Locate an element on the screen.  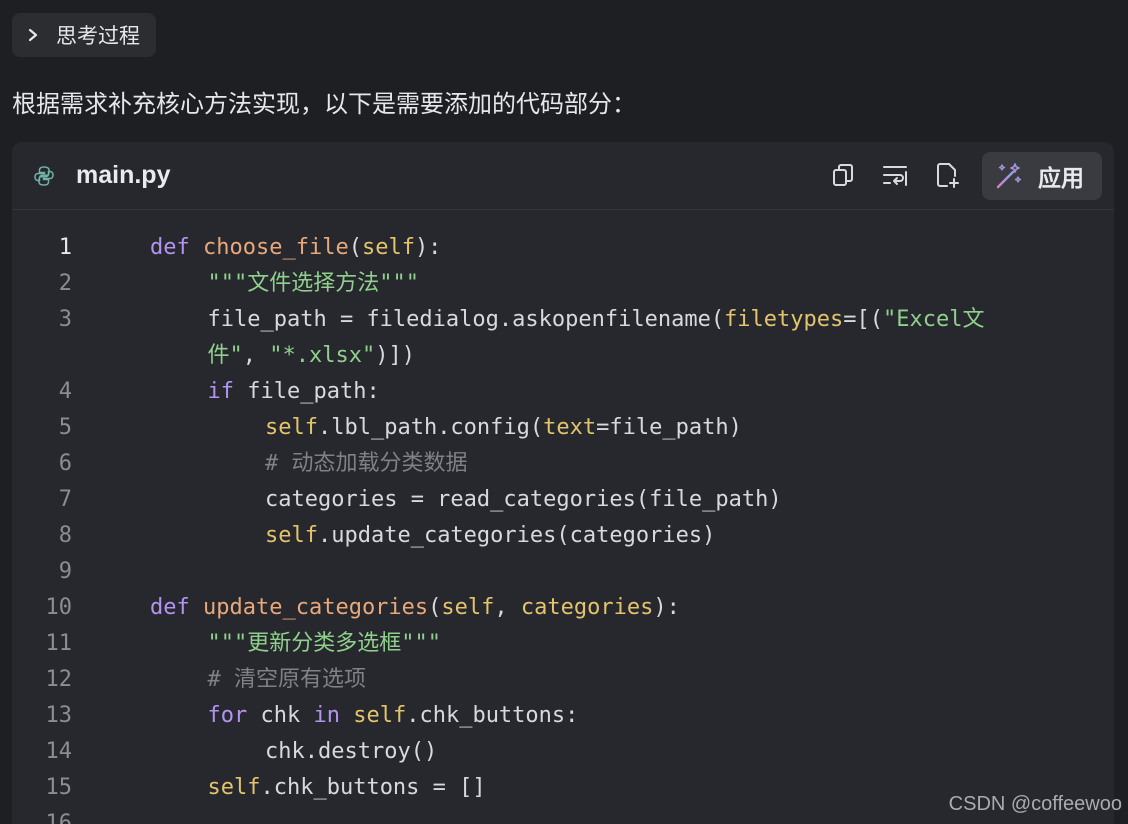
code-token: chk is located at coordinates (280, 715).